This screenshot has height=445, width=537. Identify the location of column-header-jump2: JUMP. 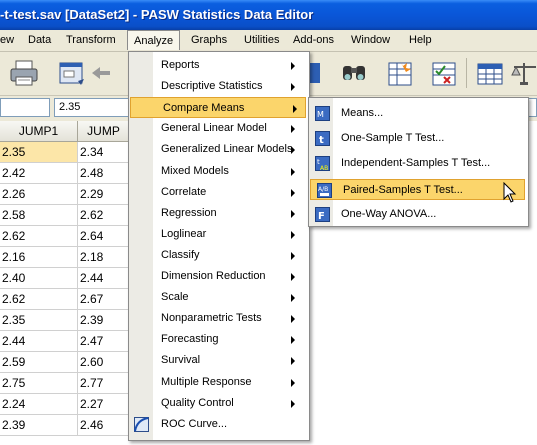
(104, 131).